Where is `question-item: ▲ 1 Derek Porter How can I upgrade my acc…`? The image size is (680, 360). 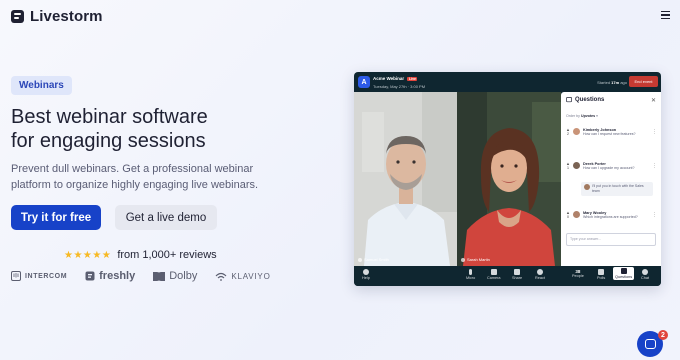
question-item: ▲ 1 Derek Porter How can I upgrade my acc… is located at coordinates (612, 166).